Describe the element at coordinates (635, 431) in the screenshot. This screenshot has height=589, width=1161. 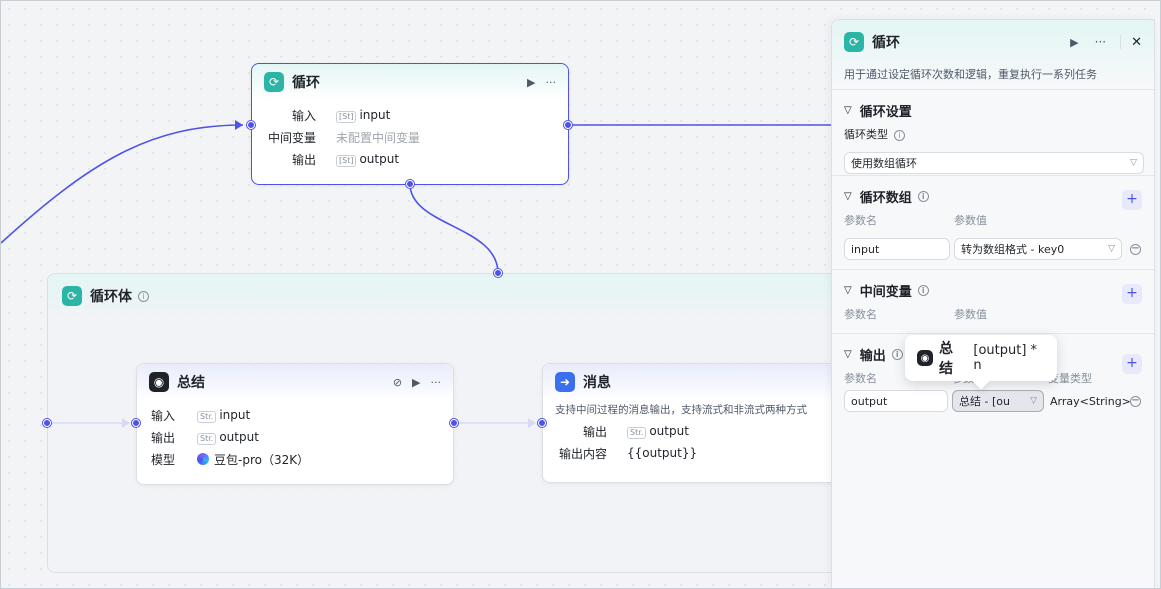
I see `message-row-output: 输出 Str. output` at that location.